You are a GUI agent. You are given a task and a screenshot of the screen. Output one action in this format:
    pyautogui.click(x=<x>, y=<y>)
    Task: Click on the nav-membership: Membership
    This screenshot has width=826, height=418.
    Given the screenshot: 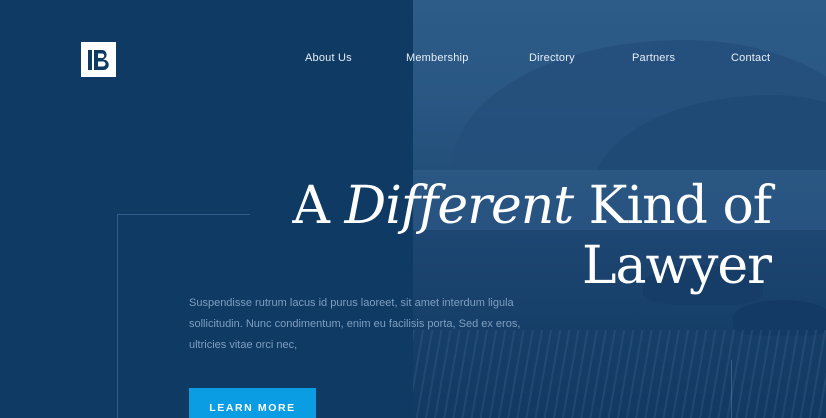 What is the action you would take?
    pyautogui.click(x=437, y=58)
    